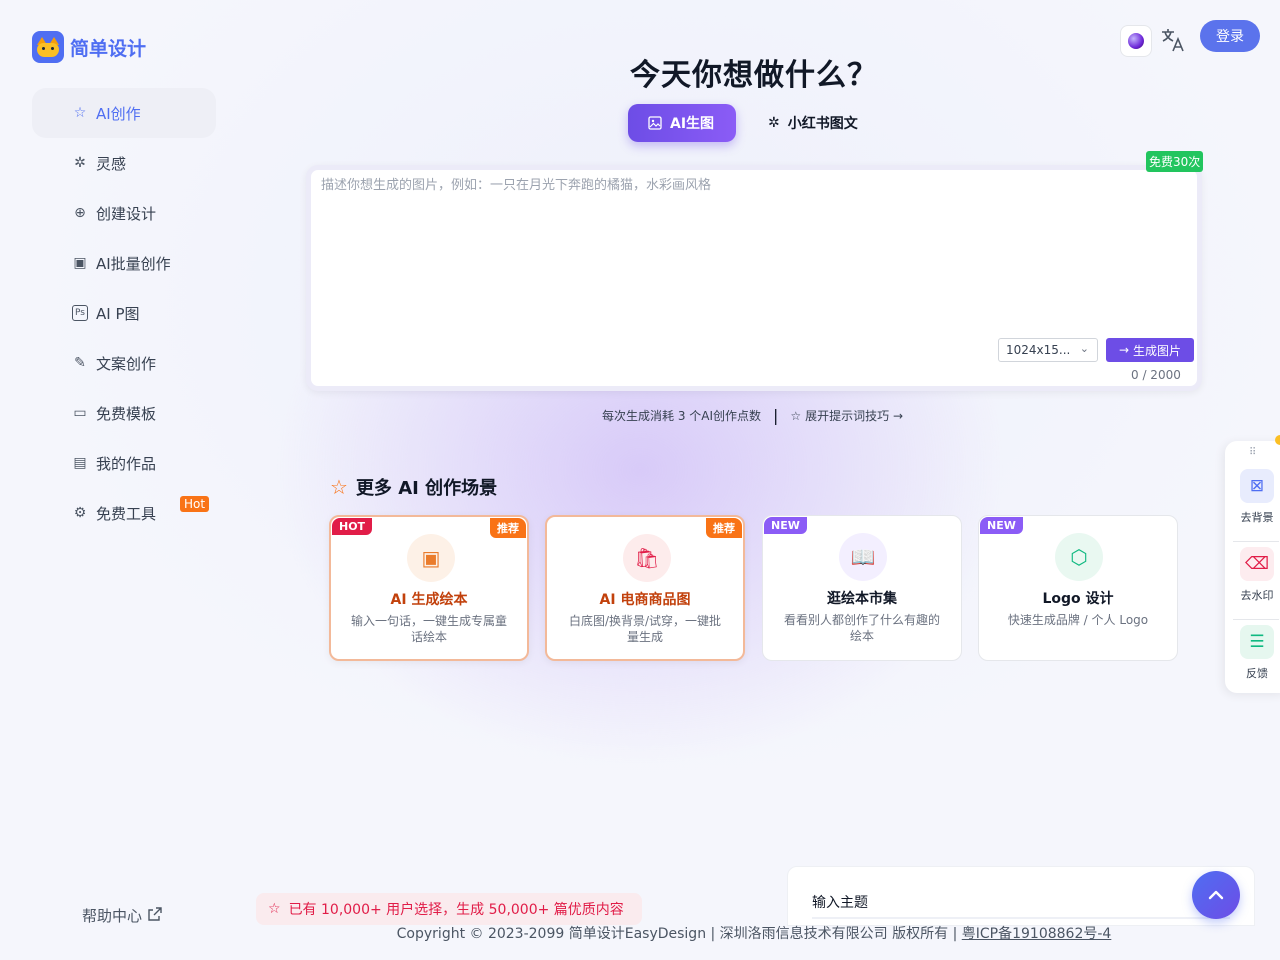 This screenshot has width=1280, height=960. I want to click on quick-tool-0: ⊠ 去背景, so click(1256, 497).